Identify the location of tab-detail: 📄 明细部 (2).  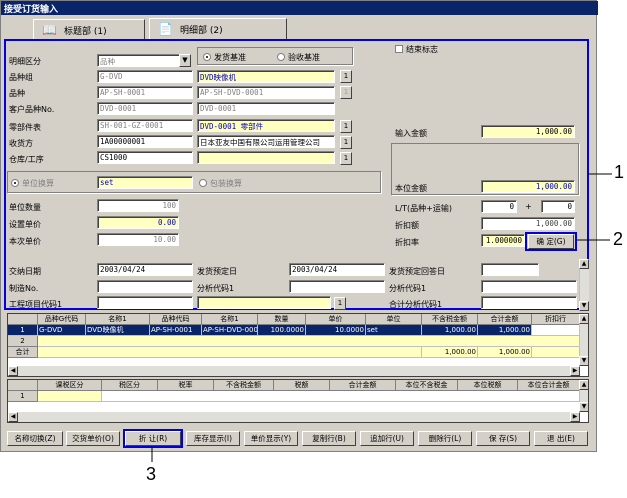
(218, 28).